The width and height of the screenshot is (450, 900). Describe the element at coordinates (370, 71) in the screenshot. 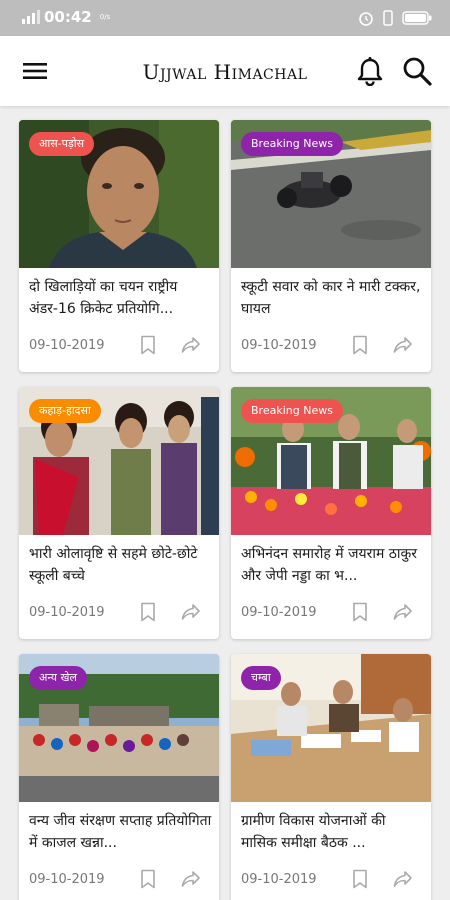

I see `notification-bell-icon` at that location.